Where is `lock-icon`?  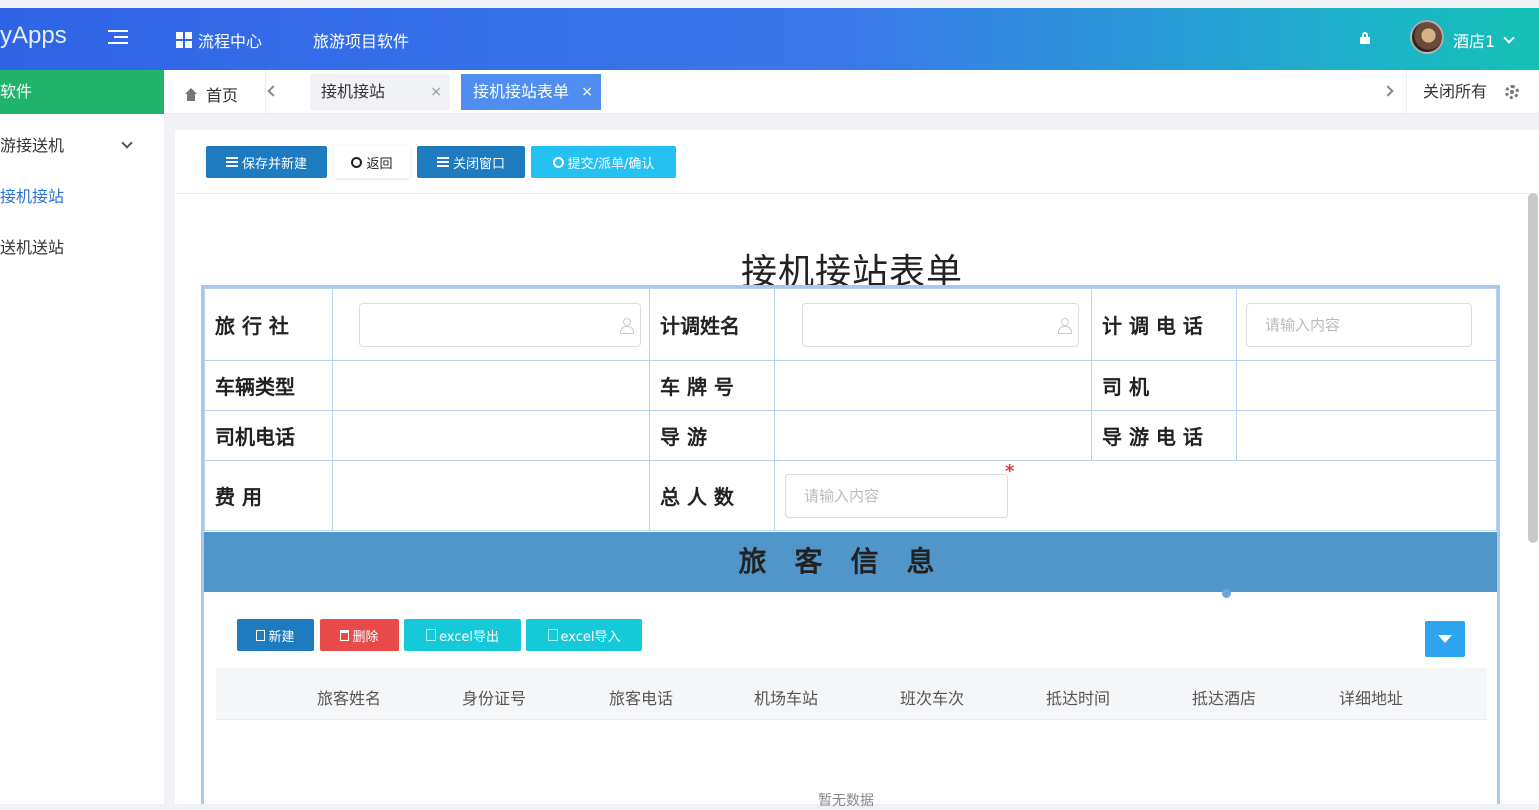 lock-icon is located at coordinates (1365, 38).